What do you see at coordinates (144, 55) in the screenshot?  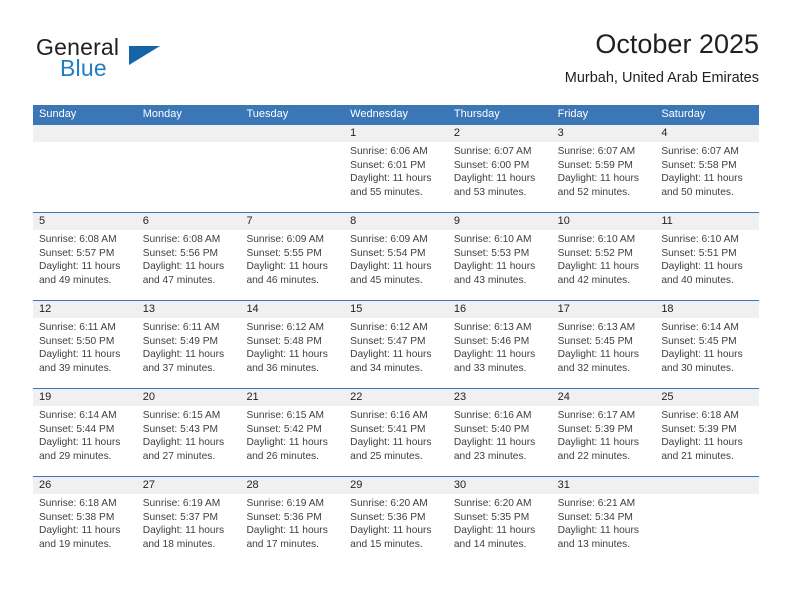 I see `triangle-icon` at bounding box center [144, 55].